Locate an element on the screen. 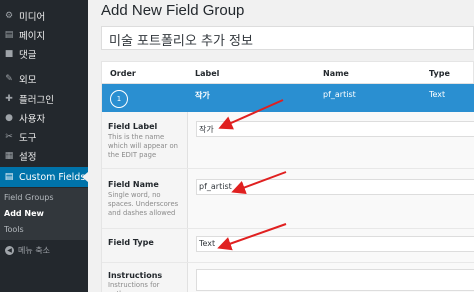  field-label-input: 작가 is located at coordinates (335, 129).